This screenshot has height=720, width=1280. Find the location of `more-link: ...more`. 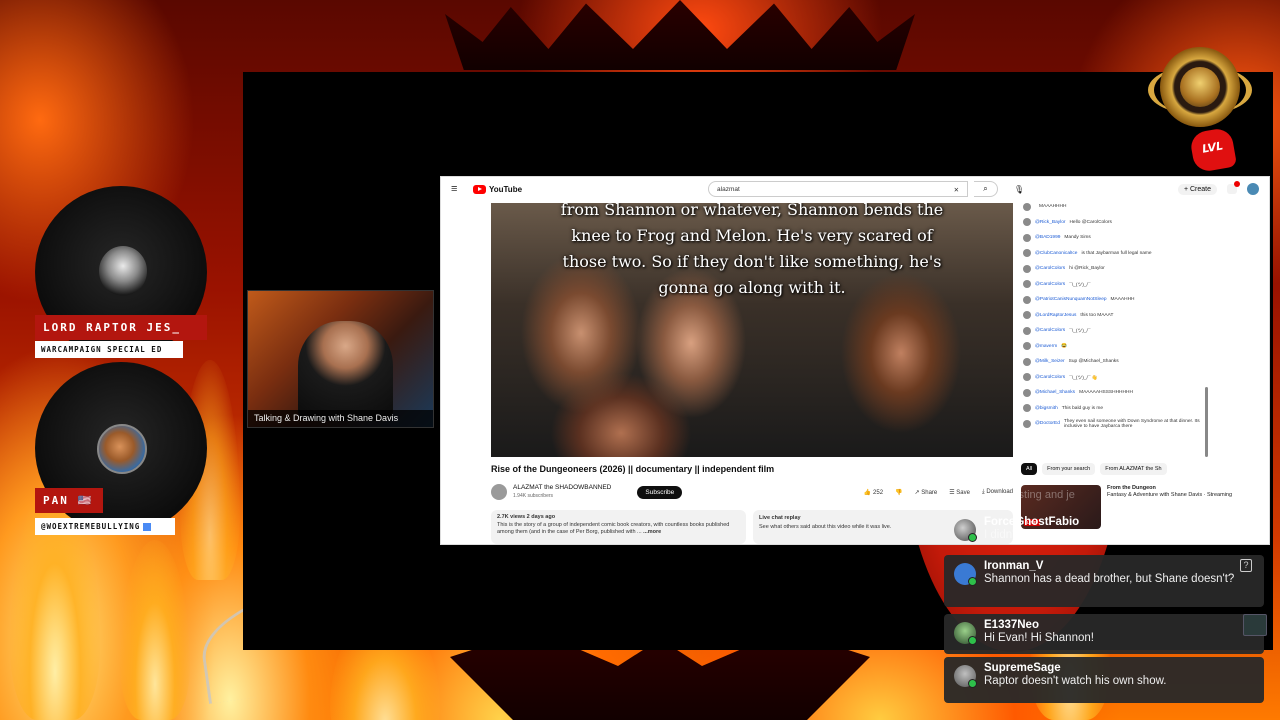

more-link: ...more is located at coordinates (652, 532).